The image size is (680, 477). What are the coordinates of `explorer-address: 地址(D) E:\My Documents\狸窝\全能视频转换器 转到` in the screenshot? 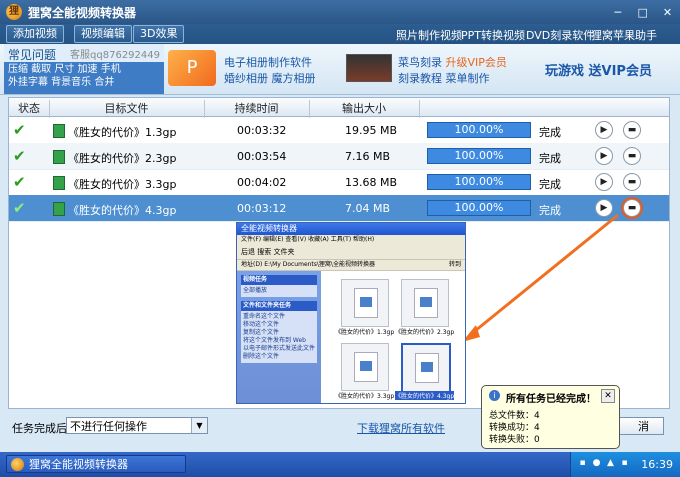 It's located at (351, 265).